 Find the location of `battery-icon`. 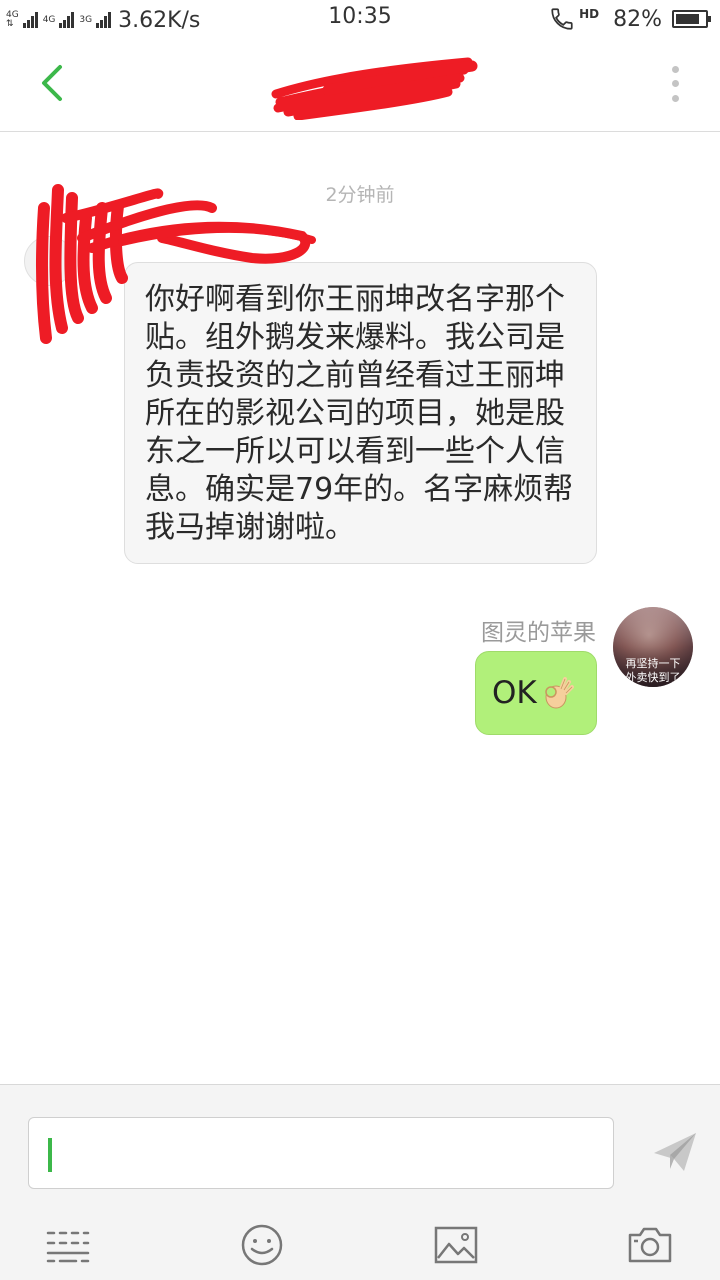

battery-icon is located at coordinates (691, 19).